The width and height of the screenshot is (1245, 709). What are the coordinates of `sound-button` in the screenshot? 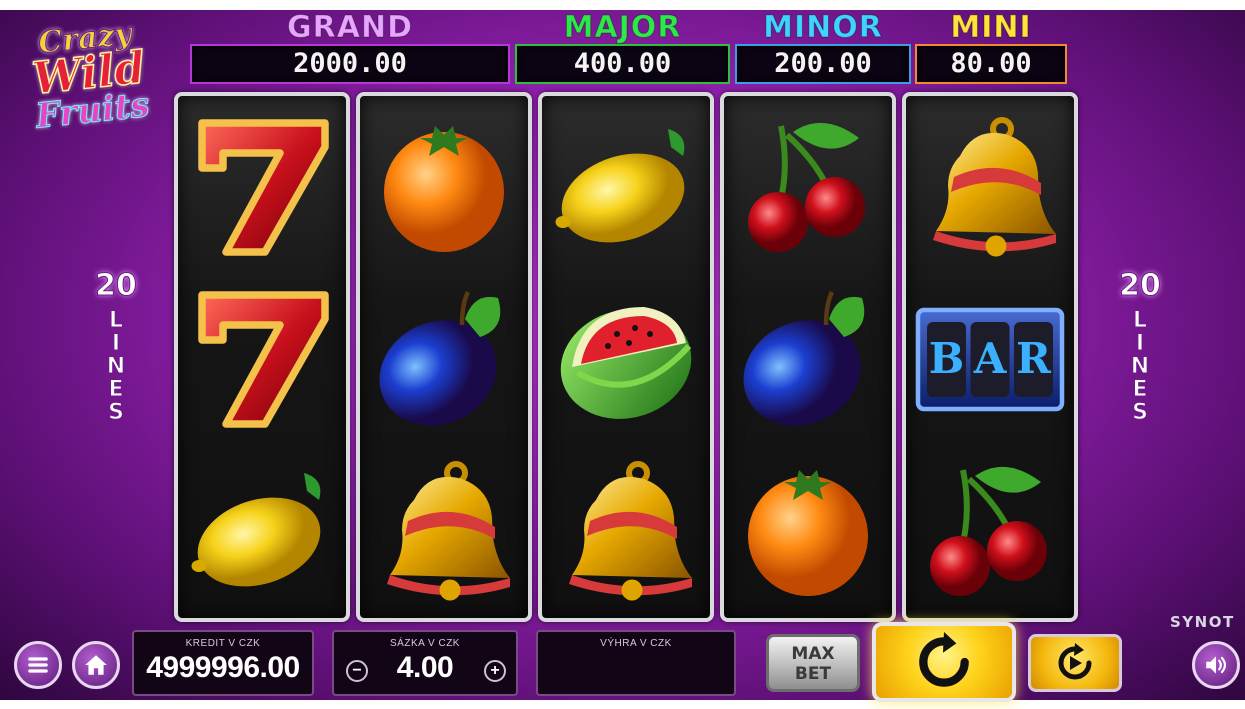 It's located at (1216, 665).